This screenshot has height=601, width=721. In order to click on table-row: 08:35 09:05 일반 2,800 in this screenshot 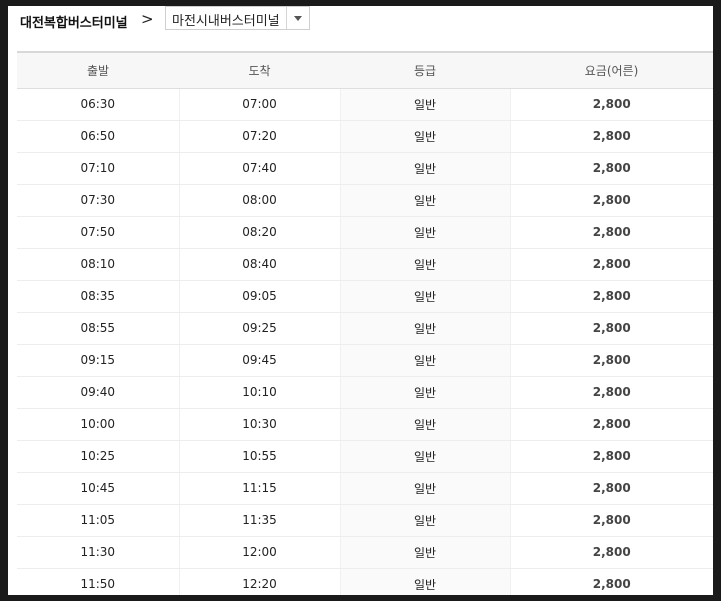, I will do `click(365, 296)`.